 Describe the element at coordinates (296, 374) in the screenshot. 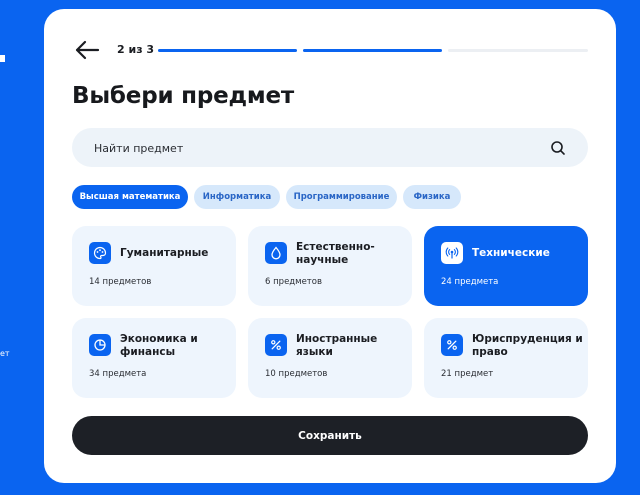

I see `category-count: 10 предметов` at that location.